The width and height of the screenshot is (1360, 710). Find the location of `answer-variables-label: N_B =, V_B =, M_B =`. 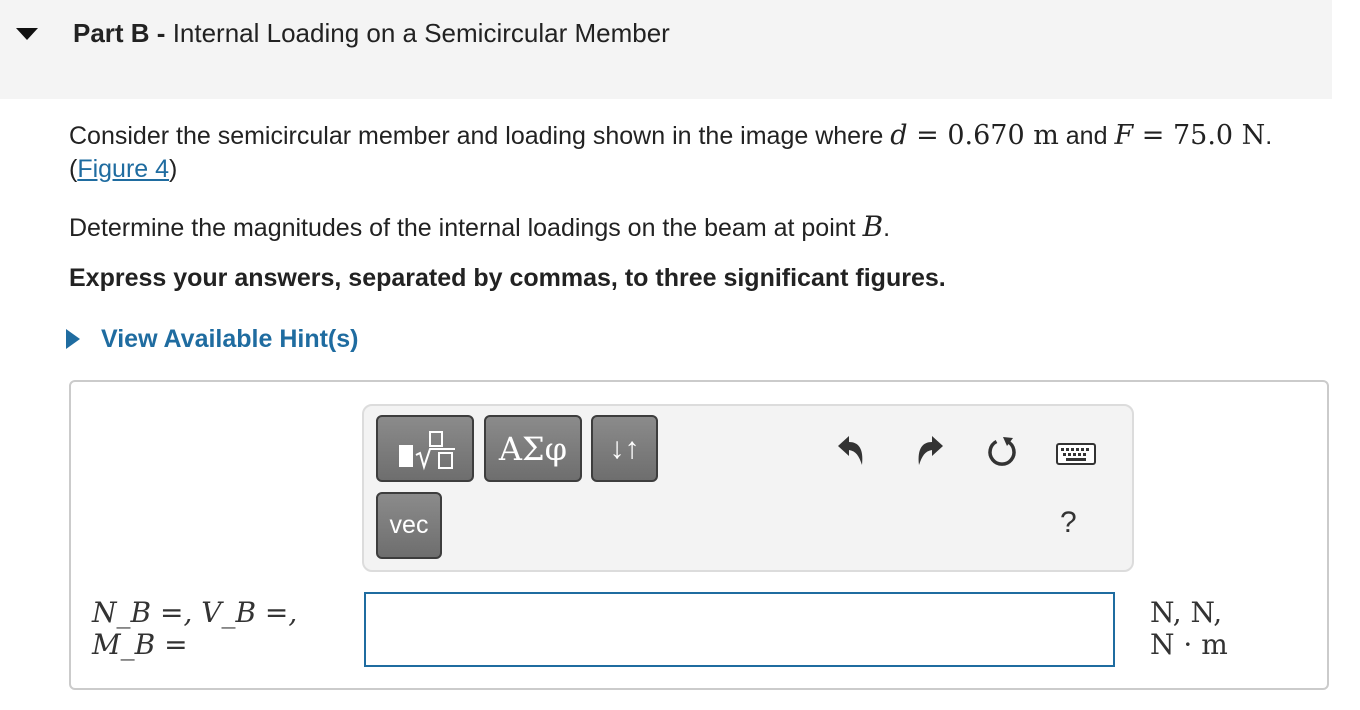

answer-variables-label: N_B =, V_B =, M_B = is located at coordinates (194, 629).